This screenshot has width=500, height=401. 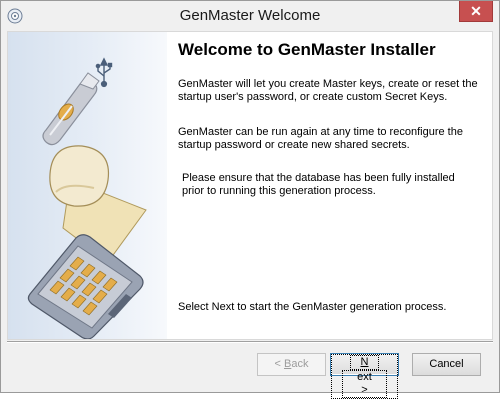 I want to click on next-button-focus: Next >, so click(x=364, y=376).